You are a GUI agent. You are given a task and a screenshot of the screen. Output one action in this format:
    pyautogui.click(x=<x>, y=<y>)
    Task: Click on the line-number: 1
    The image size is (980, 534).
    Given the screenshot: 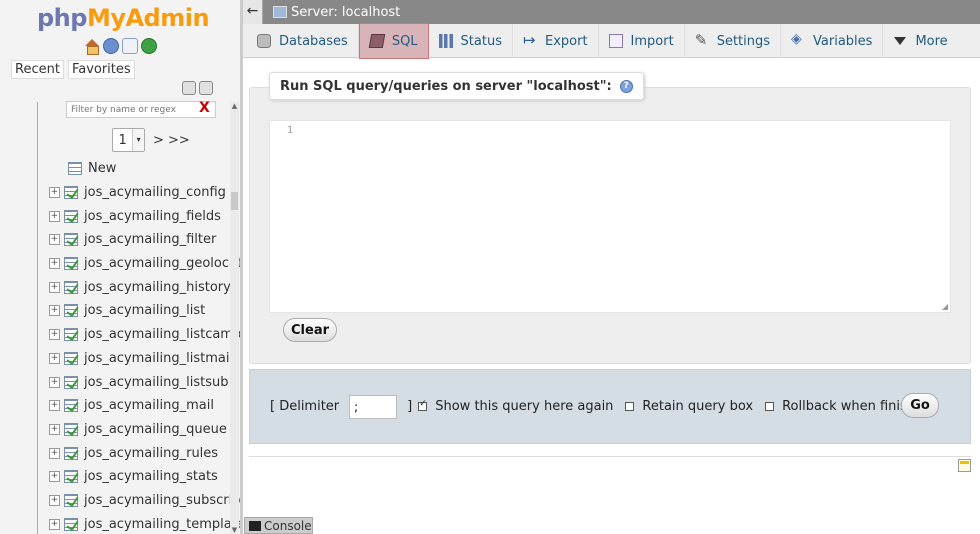 What is the action you would take?
    pyautogui.click(x=290, y=130)
    